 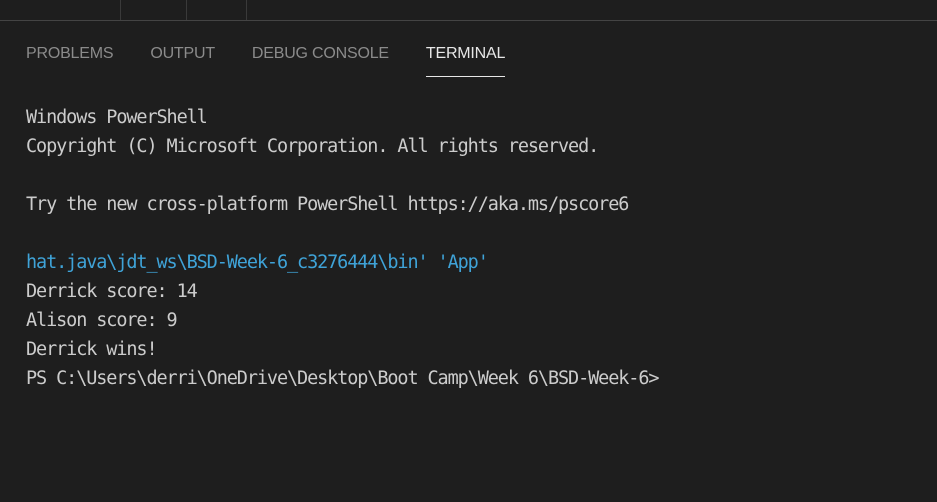 I want to click on terminal-line: Derrick score: 14, so click(x=112, y=291).